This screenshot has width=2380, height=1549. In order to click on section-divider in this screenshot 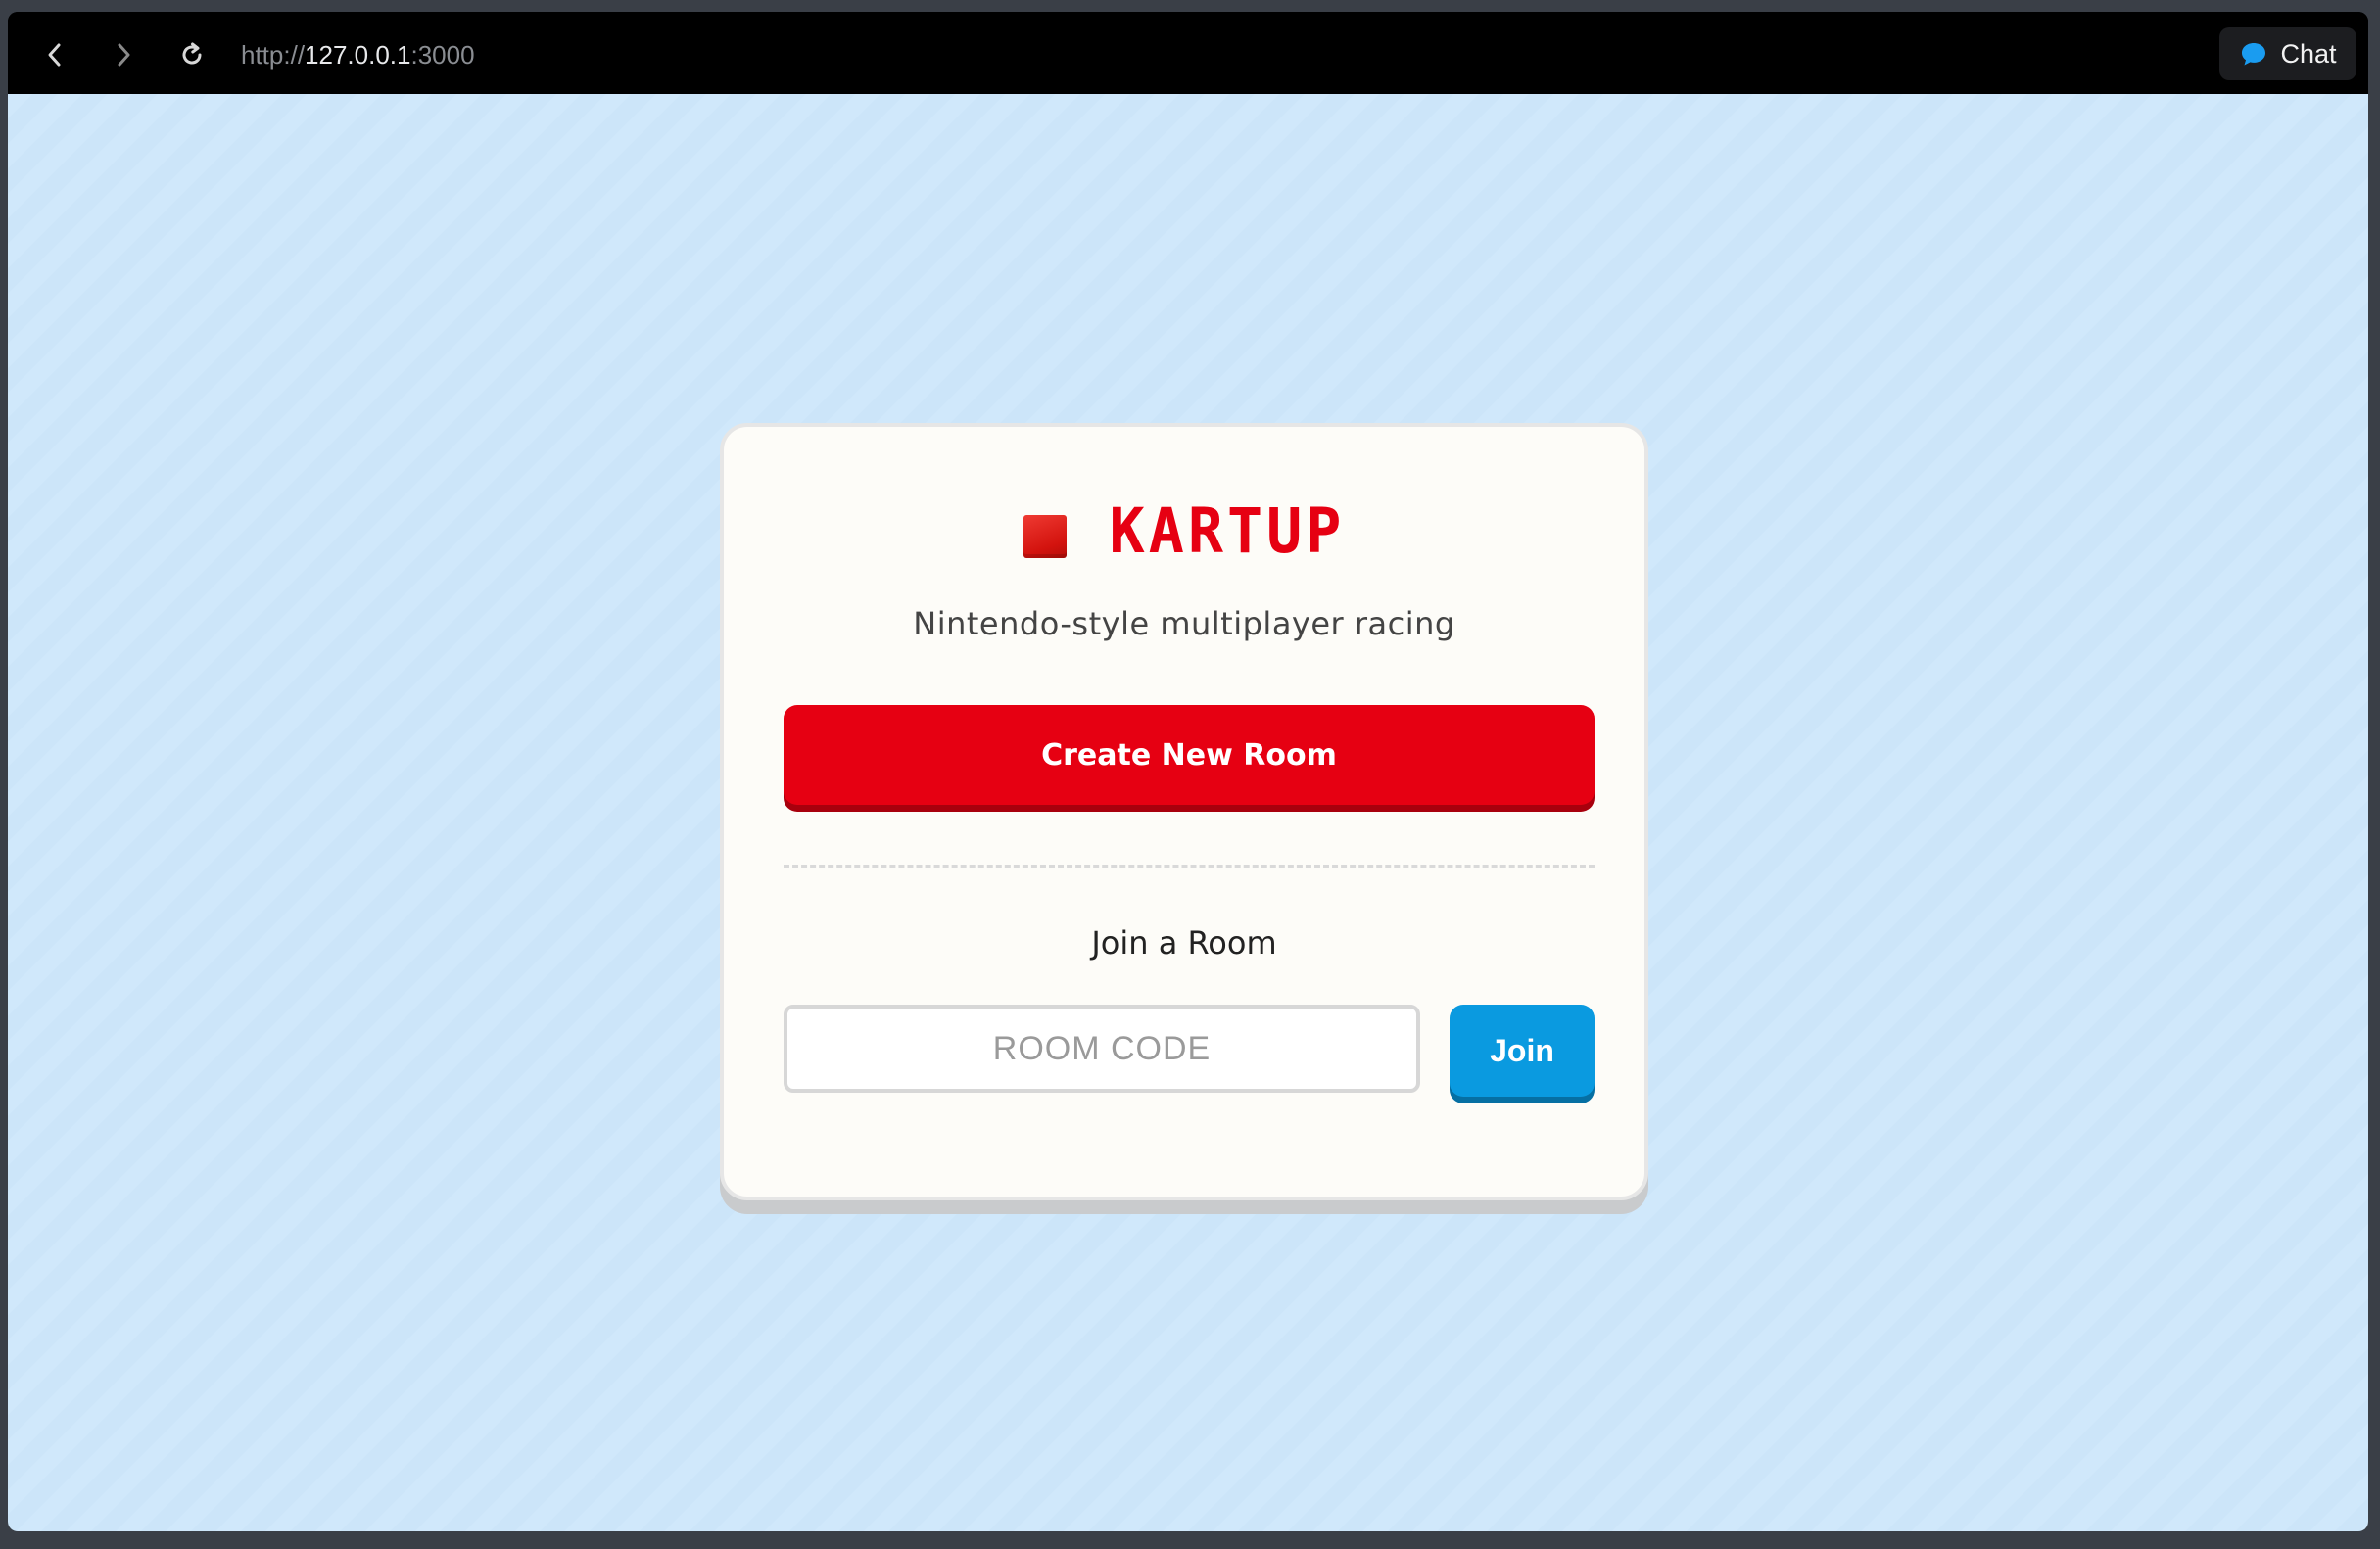, I will do `click(1189, 866)`.